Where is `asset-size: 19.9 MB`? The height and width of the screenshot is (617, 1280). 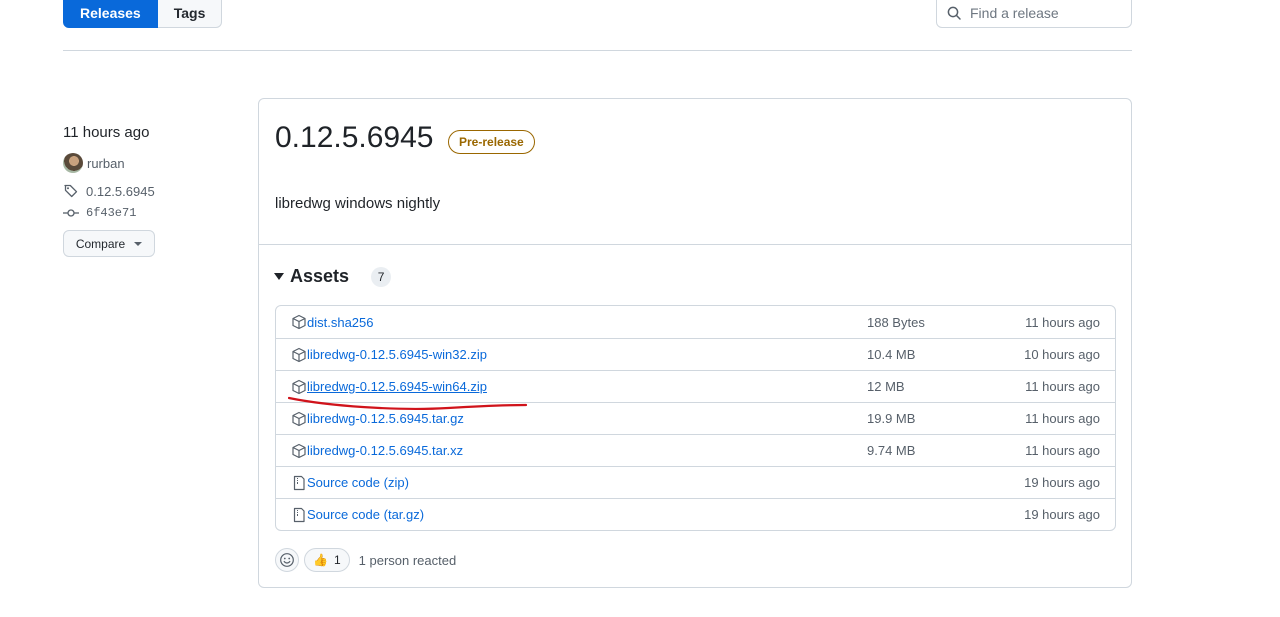 asset-size: 19.9 MB is located at coordinates (891, 418).